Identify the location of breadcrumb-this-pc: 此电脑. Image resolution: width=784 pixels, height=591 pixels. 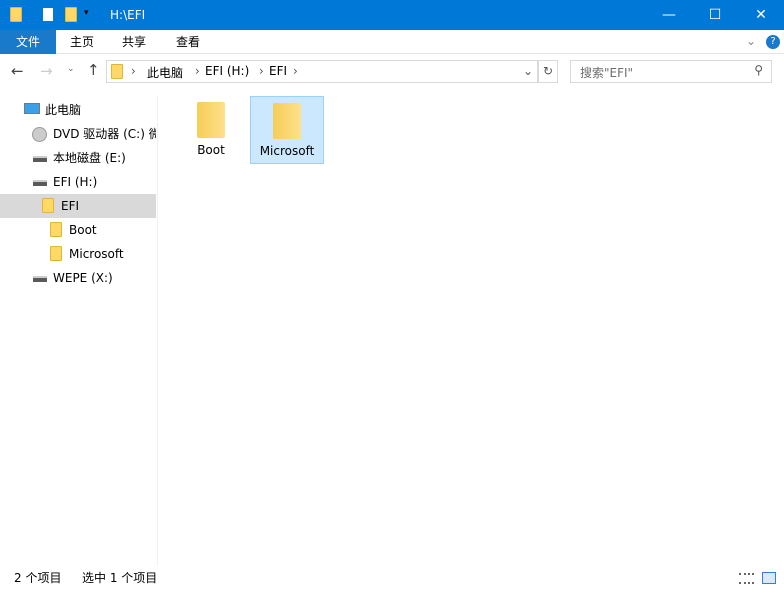
(165, 72).